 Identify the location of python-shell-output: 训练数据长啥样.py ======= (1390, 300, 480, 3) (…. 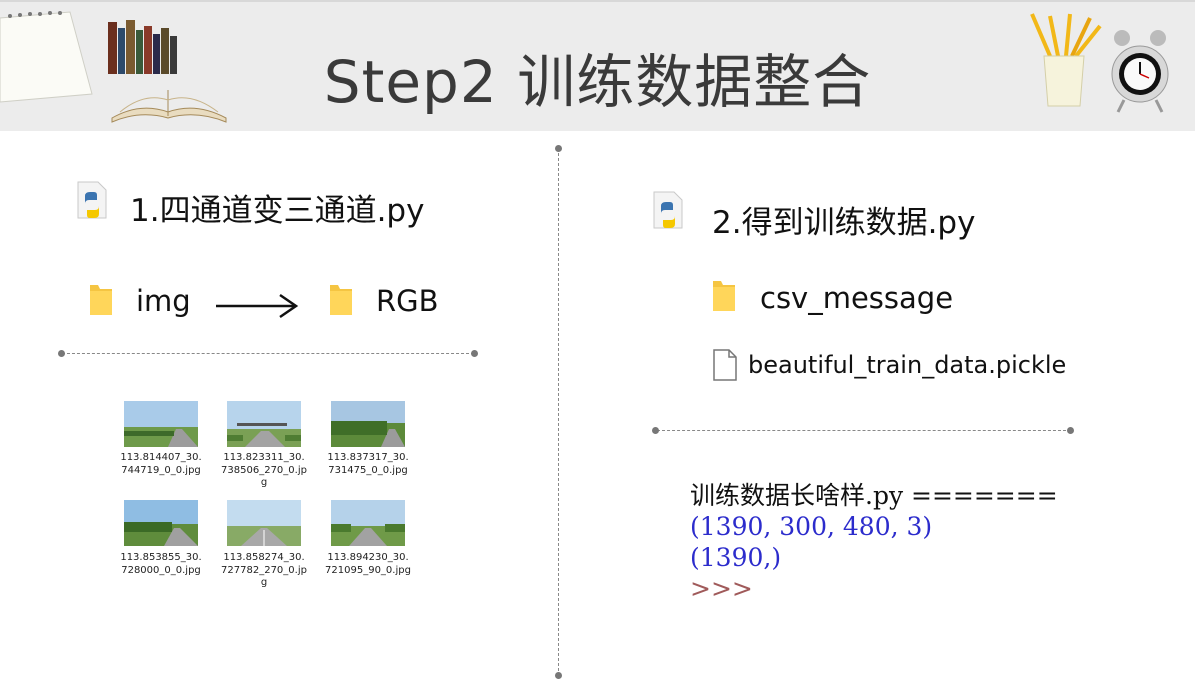
(889, 541).